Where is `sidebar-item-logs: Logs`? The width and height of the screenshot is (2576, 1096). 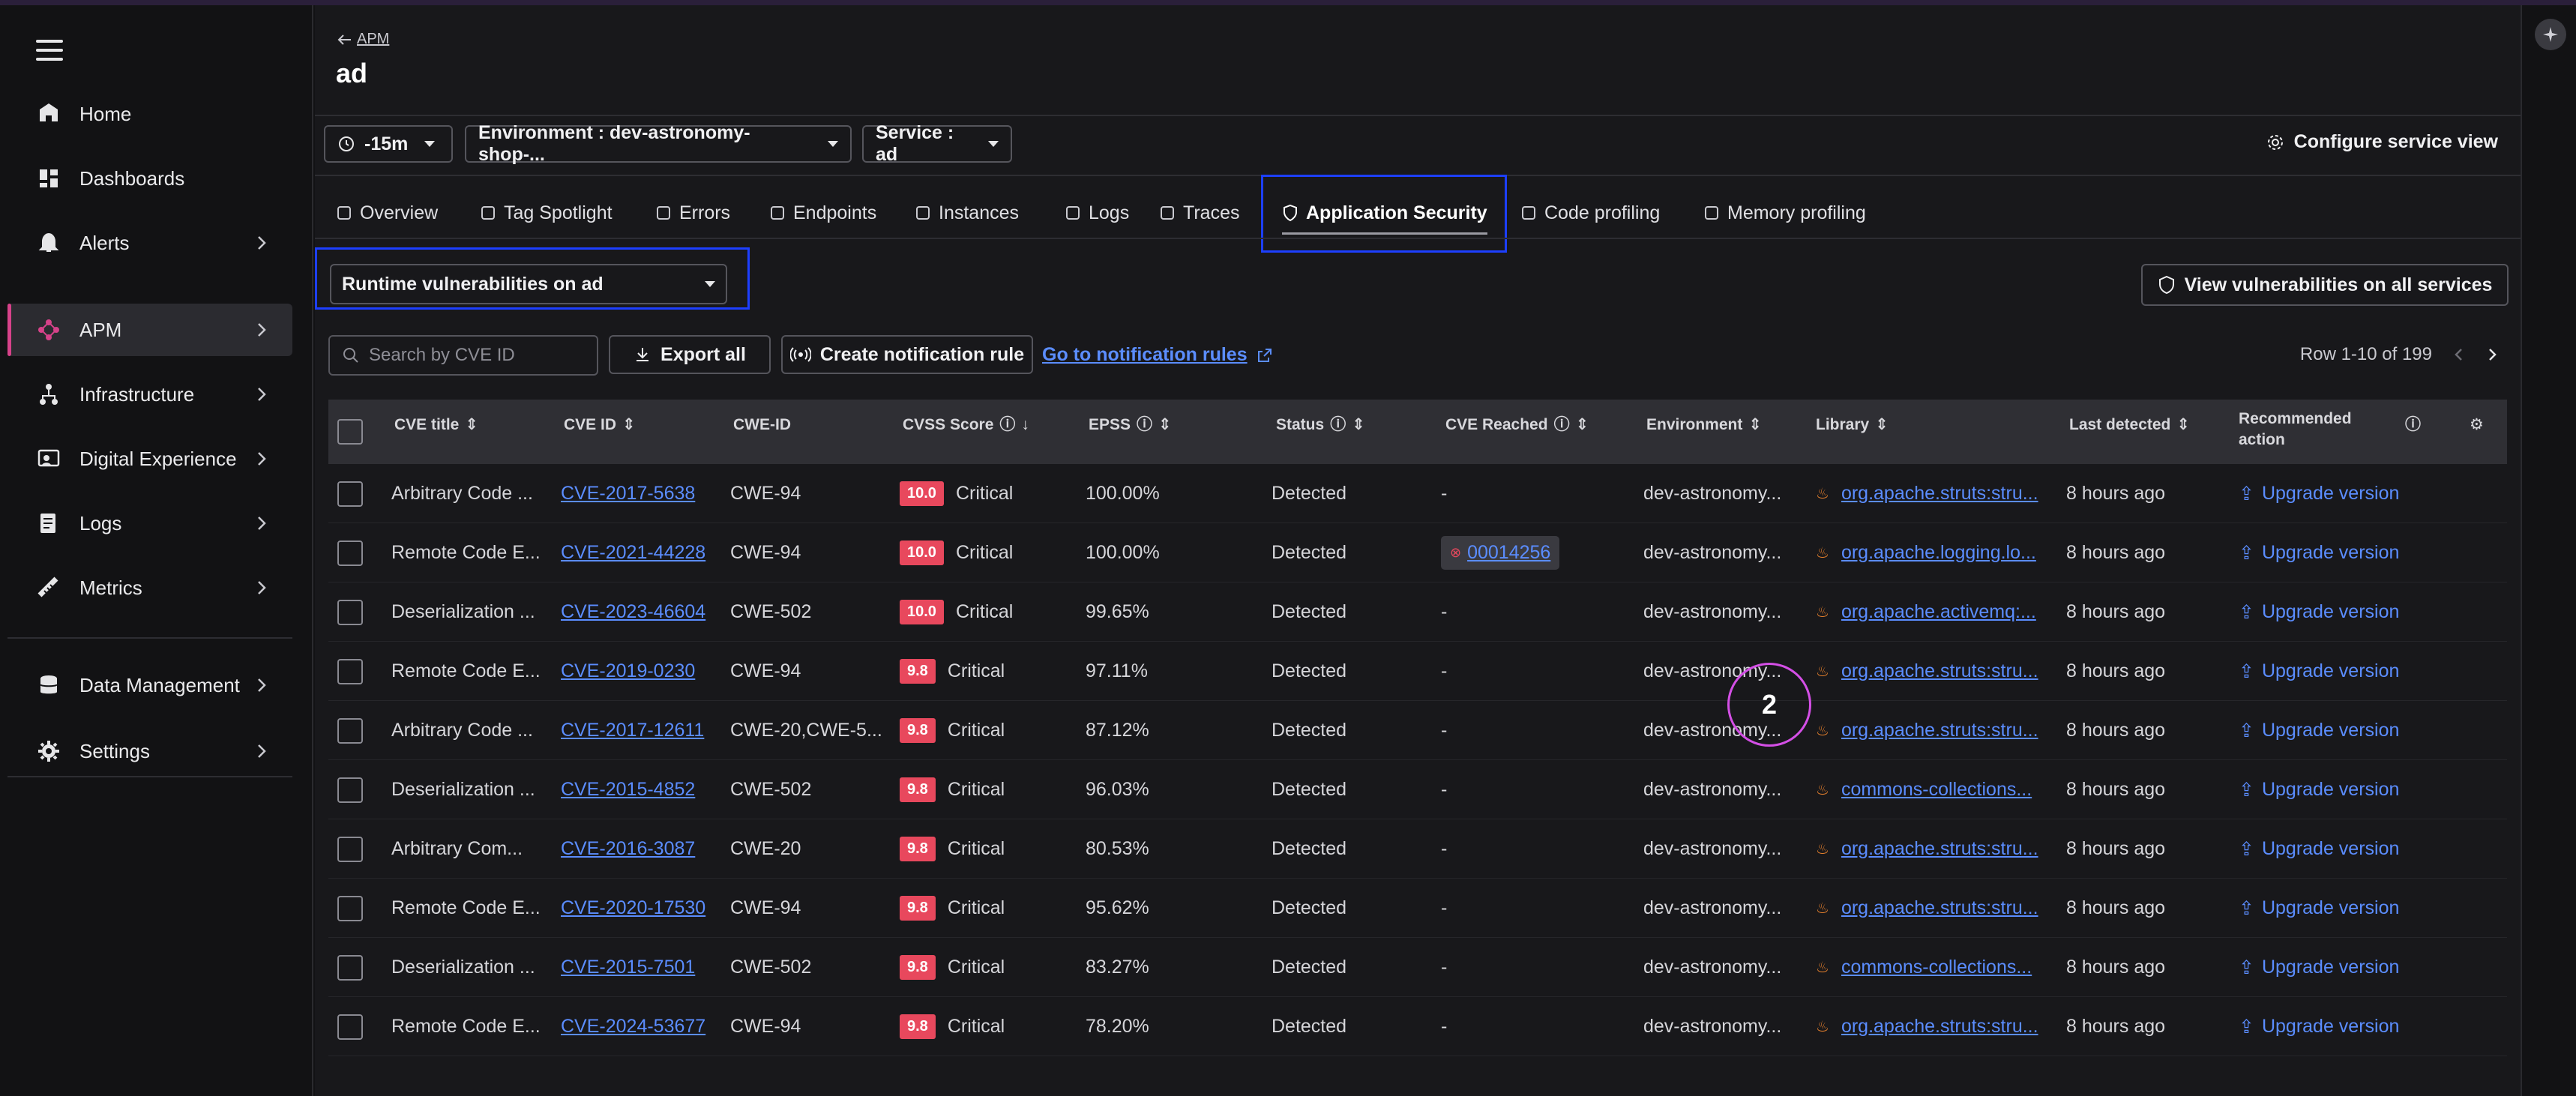 sidebar-item-logs: Logs is located at coordinates (149, 523).